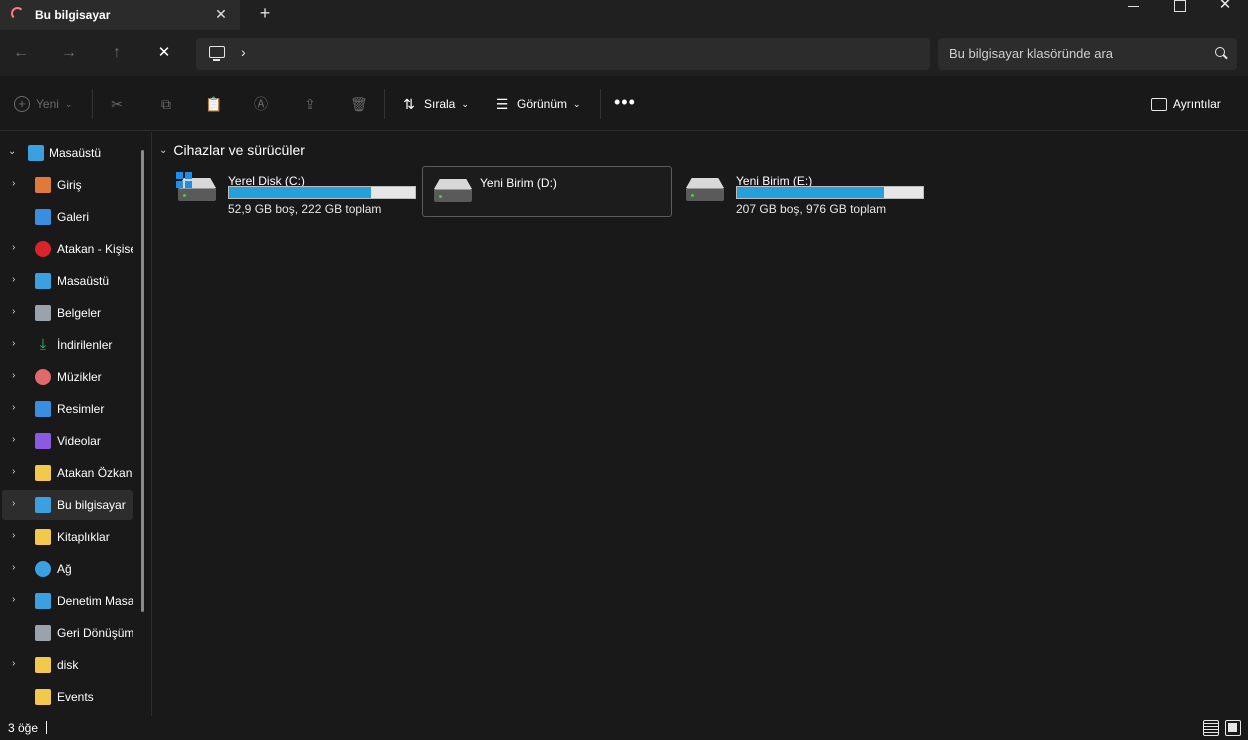 This screenshot has height=740, width=1248. Describe the element at coordinates (1133, 15) in the screenshot. I see `minimize-button` at that location.